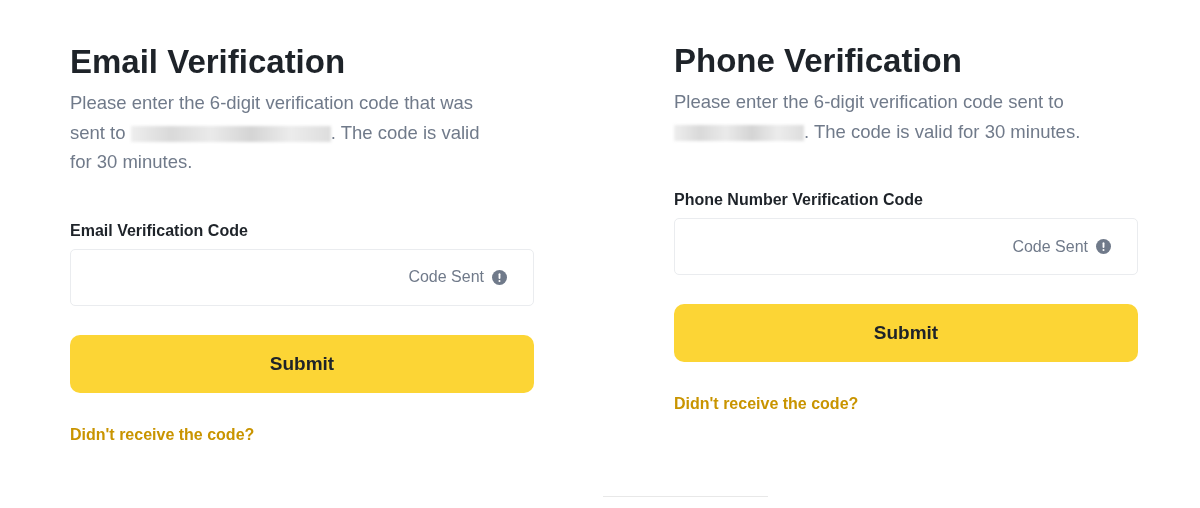 Image resolution: width=1200 pixels, height=508 pixels. What do you see at coordinates (208, 62) in the screenshot?
I see `page-title: Email Verification` at bounding box center [208, 62].